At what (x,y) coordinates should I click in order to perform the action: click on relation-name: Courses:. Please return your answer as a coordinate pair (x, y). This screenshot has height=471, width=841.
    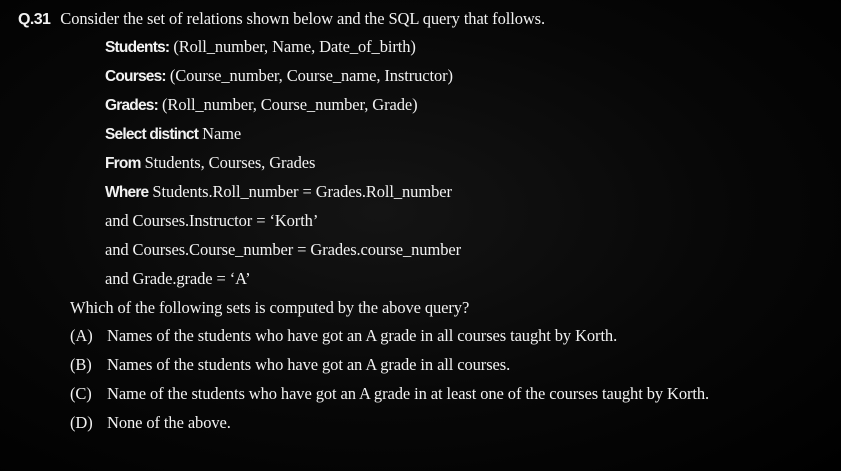
    Looking at the image, I should click on (136, 76).